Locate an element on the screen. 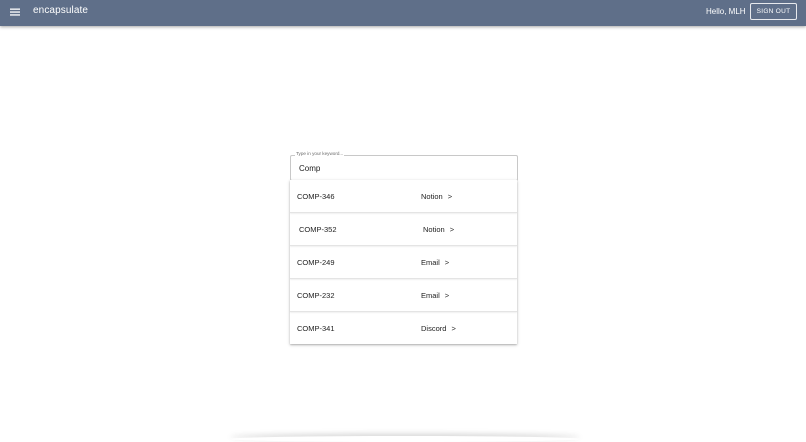  result-row-comp-341: COMP-341 Discord > is located at coordinates (403, 328).